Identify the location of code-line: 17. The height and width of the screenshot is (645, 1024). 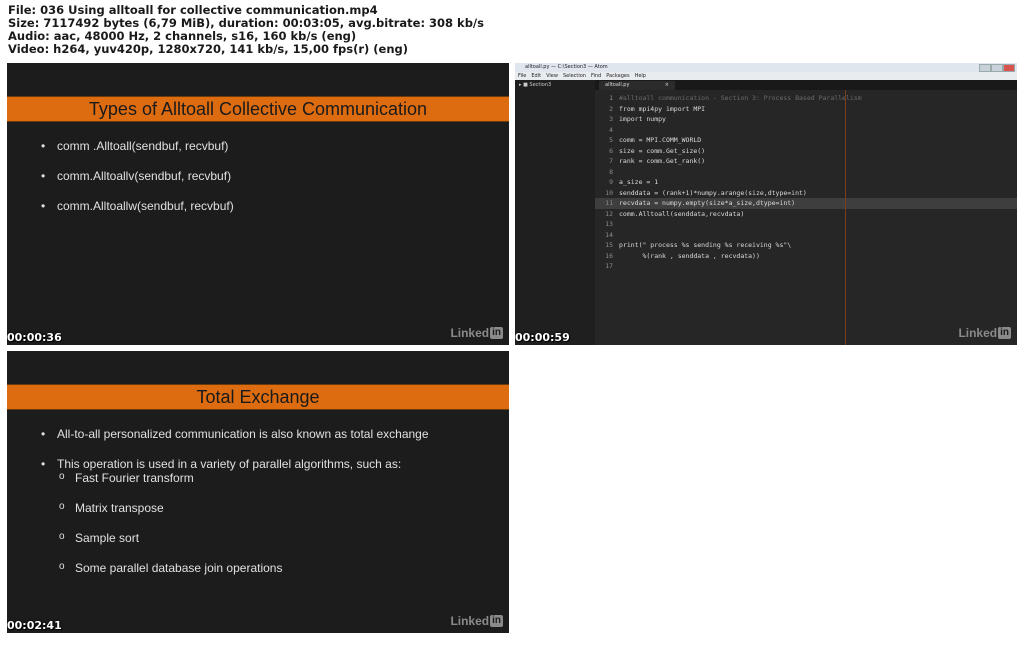
(806, 266).